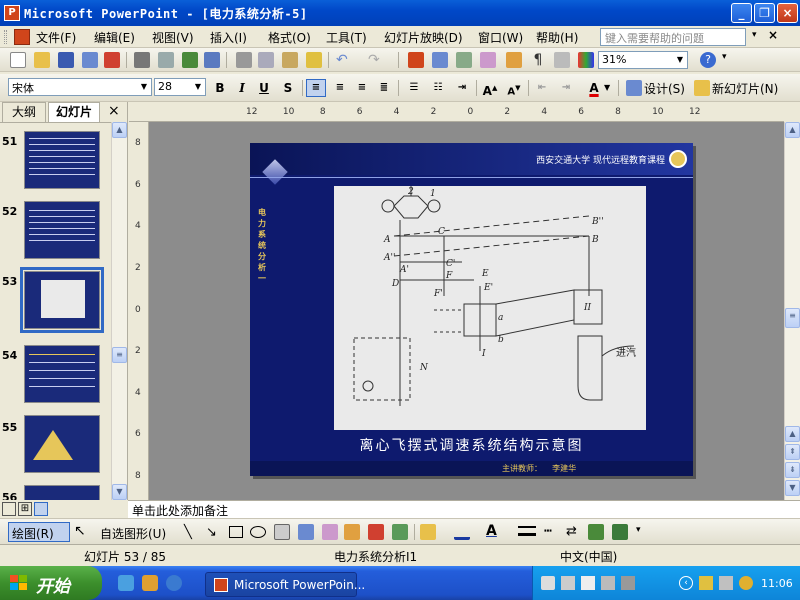 This screenshot has width=800, height=600. What do you see at coordinates (5, 37) in the screenshot?
I see `menu-grip` at bounding box center [5, 37].